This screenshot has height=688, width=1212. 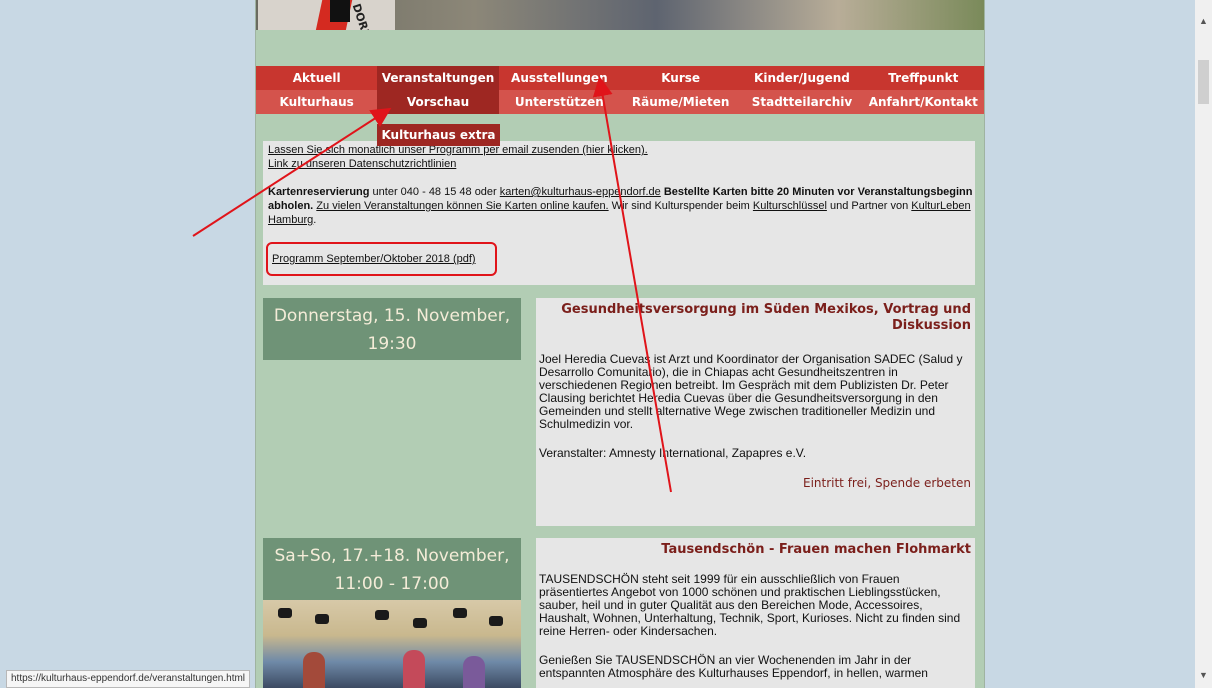 What do you see at coordinates (374, 259) in the screenshot?
I see `program-pdf-link: Programm September/Oktober 2018 (pdf)` at bounding box center [374, 259].